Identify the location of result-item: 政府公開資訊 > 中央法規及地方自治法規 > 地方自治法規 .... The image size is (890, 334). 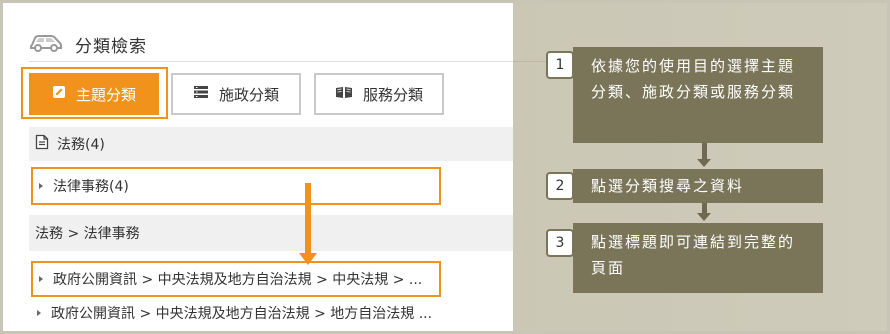
(266, 313).